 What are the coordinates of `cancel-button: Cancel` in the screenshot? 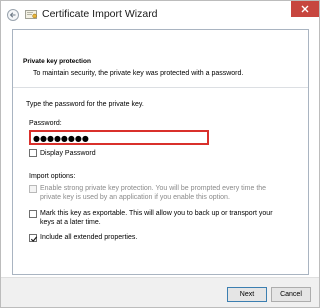 It's located at (291, 294).